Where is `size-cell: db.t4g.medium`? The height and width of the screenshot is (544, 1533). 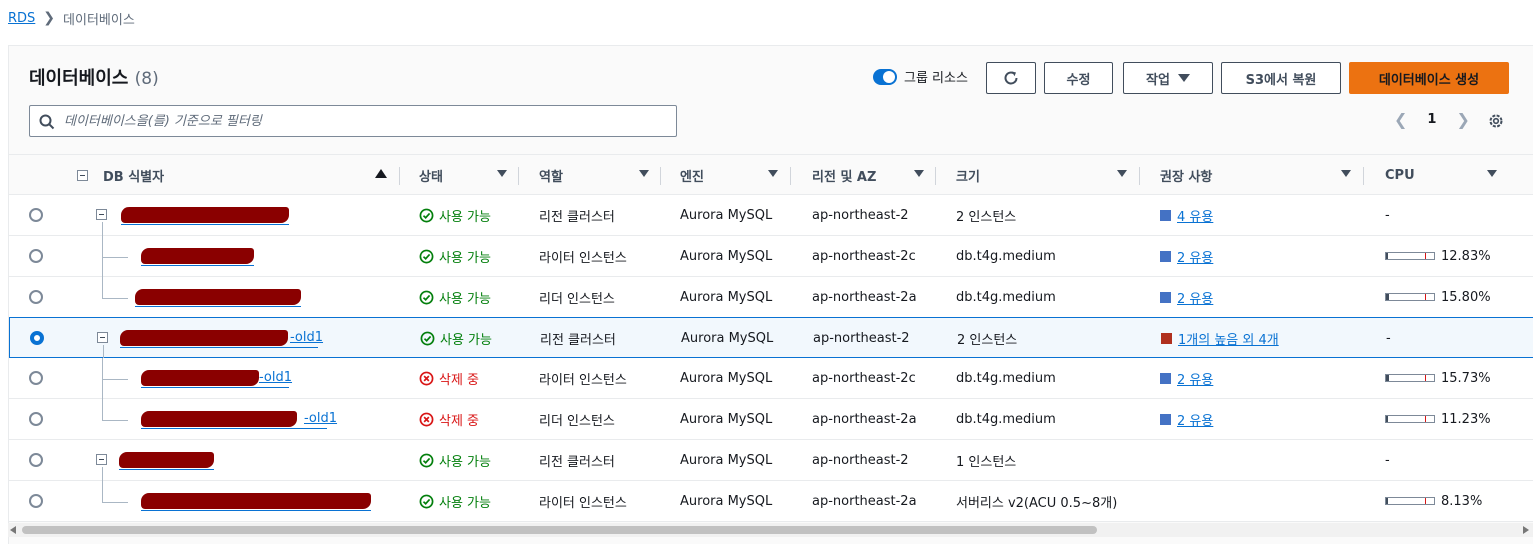 size-cell: db.t4g.medium is located at coordinates (1006, 378).